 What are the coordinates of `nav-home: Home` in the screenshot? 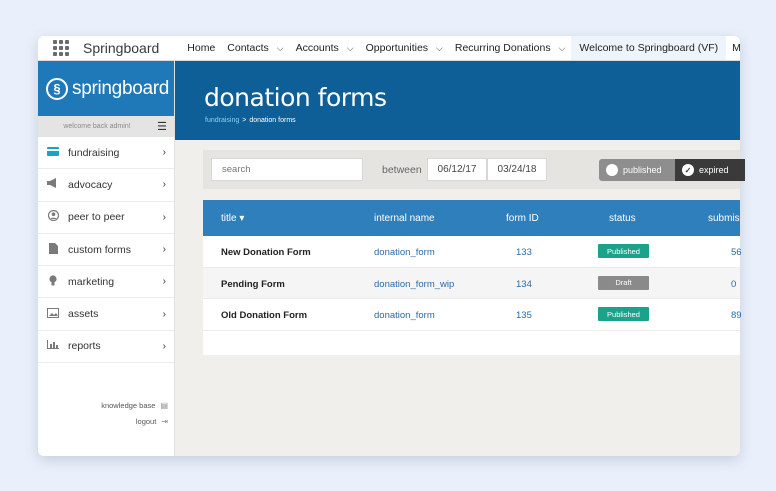 It's located at (201, 48).